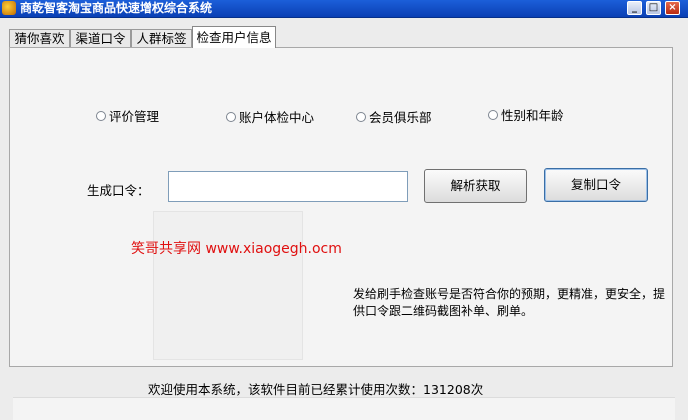  I want to click on radio-review-management: 评价管理, so click(127, 115).